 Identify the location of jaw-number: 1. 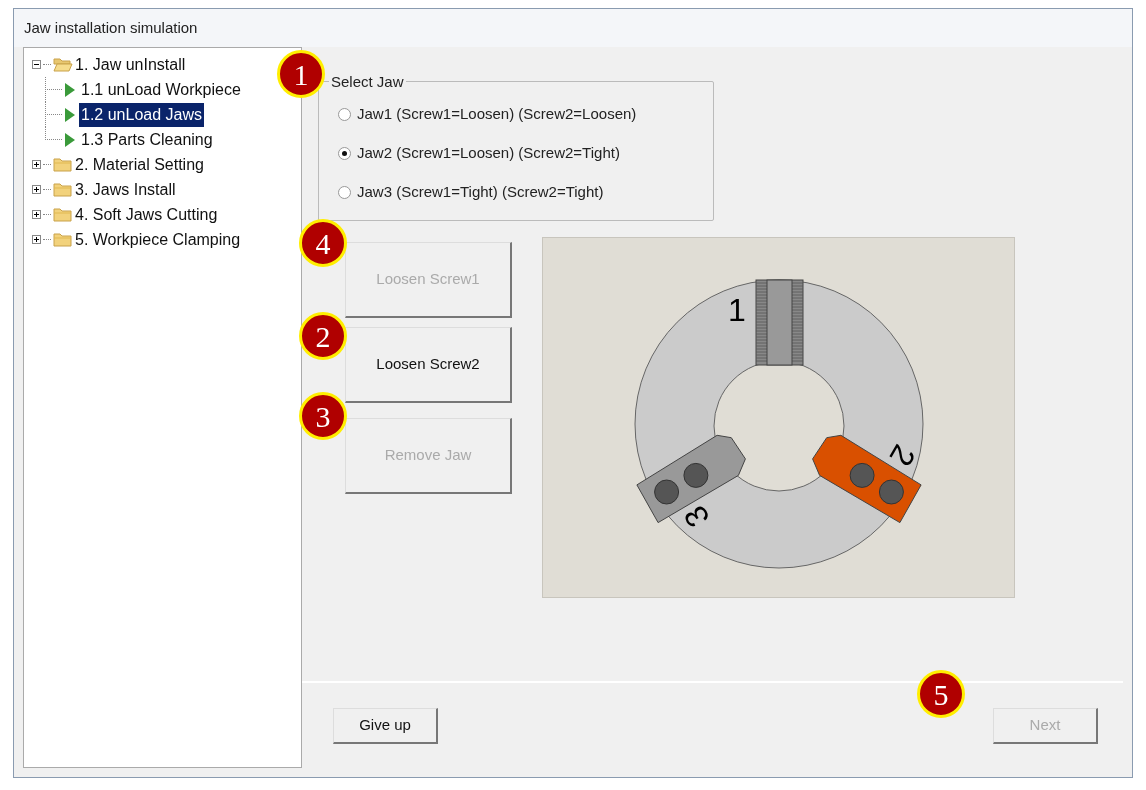
(737, 310).